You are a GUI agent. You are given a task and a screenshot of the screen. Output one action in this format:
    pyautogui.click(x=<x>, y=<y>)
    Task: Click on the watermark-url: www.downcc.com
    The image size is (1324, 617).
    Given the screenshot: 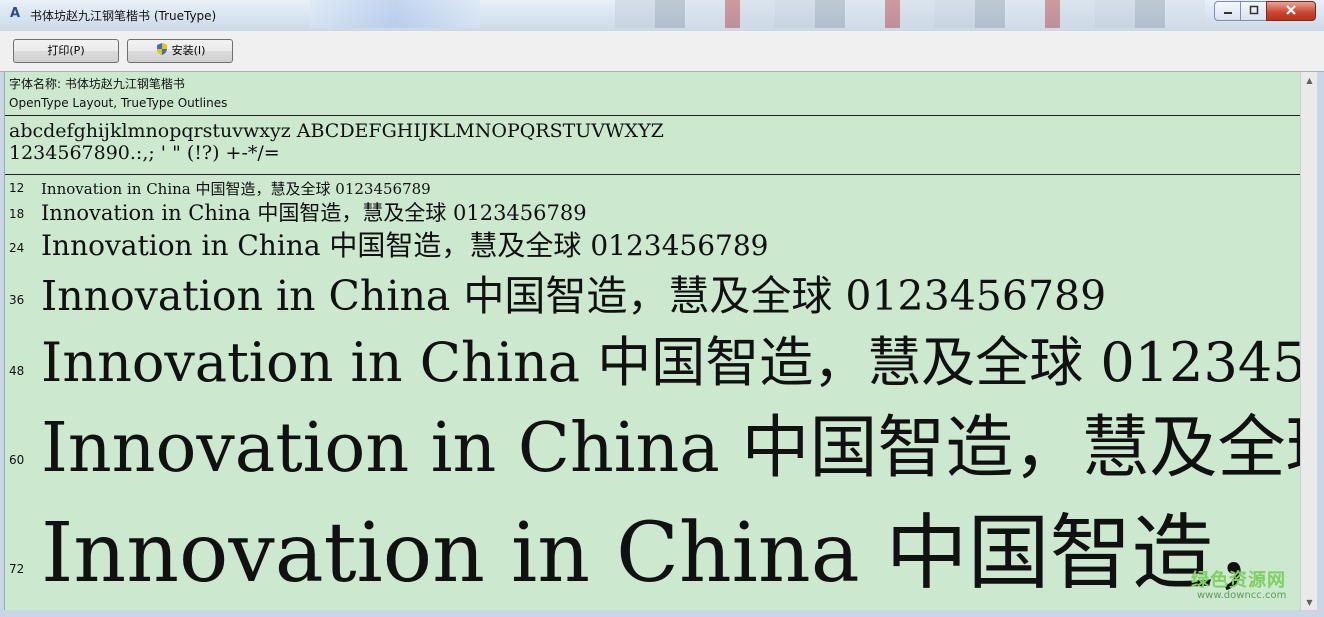 What is the action you would take?
    pyautogui.click(x=1242, y=595)
    